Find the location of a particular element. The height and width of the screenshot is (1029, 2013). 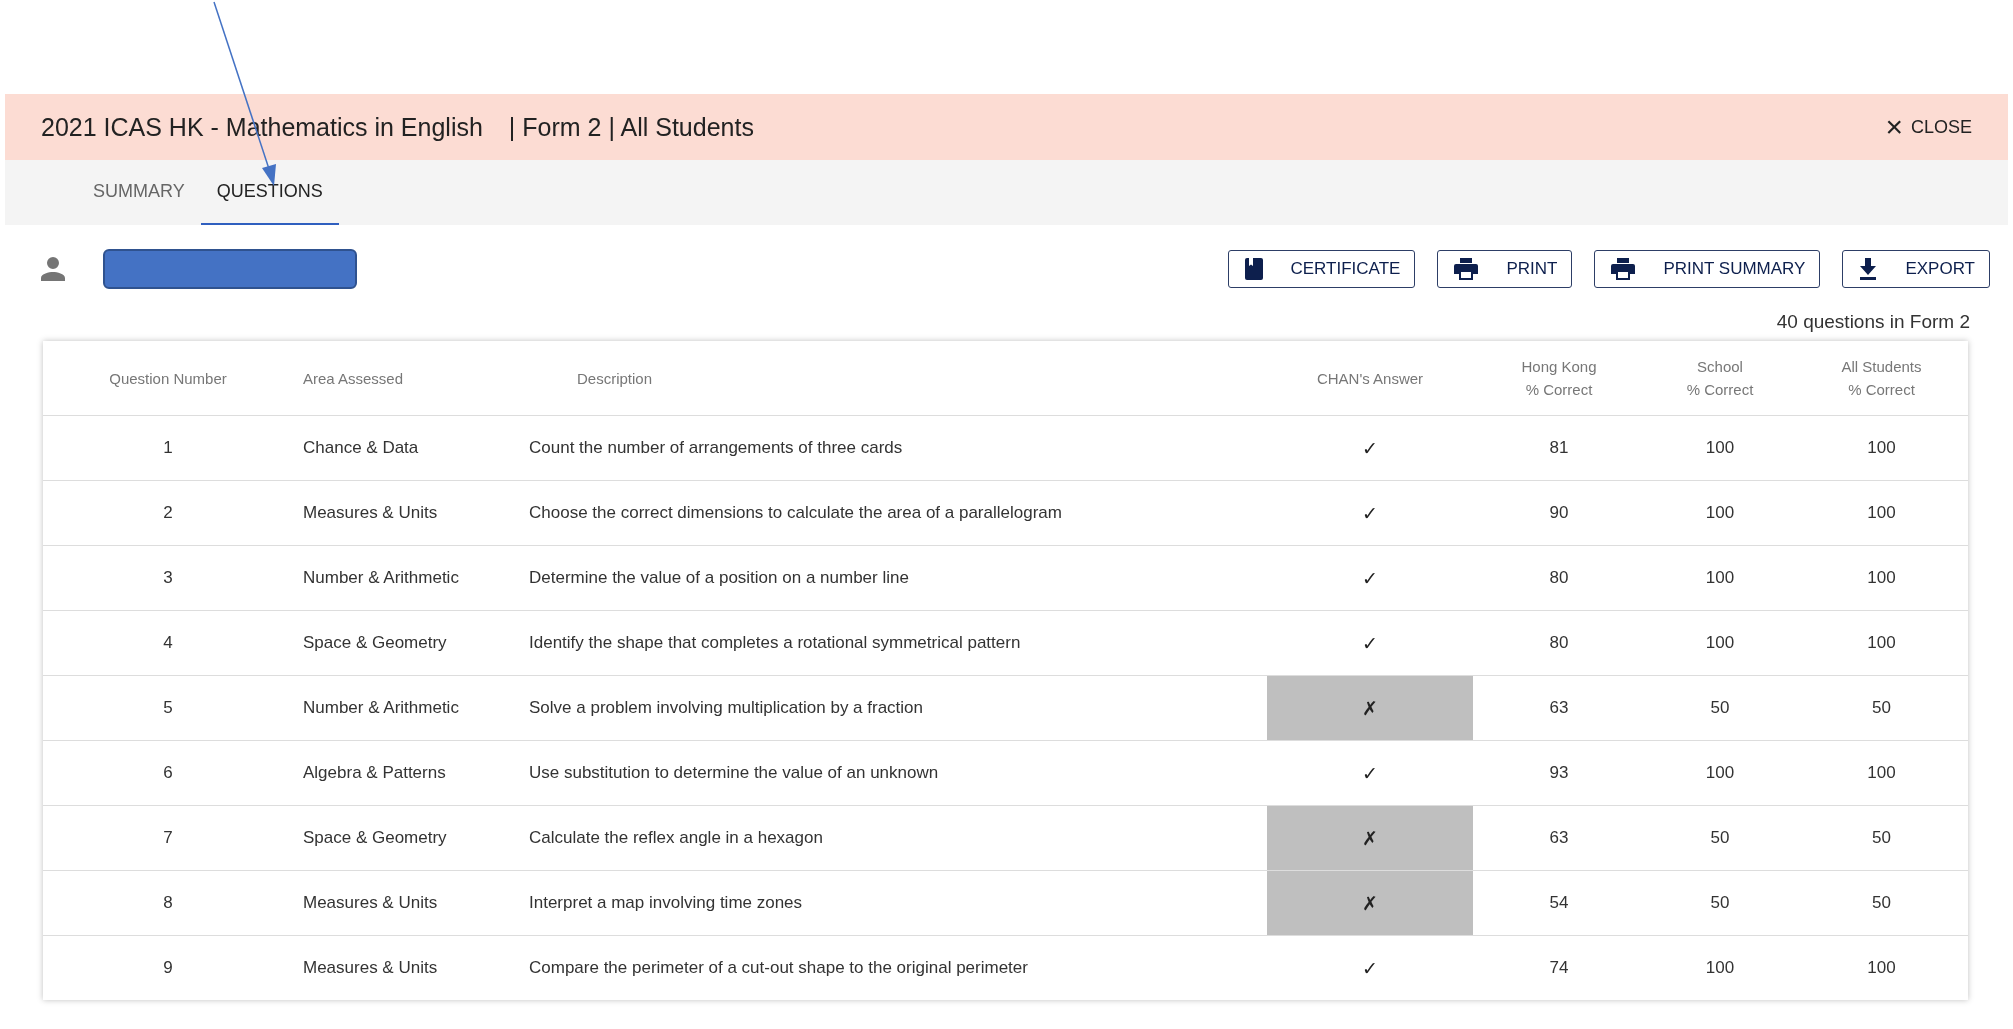

column-header: Hong Kong % Correct is located at coordinates (1559, 378).